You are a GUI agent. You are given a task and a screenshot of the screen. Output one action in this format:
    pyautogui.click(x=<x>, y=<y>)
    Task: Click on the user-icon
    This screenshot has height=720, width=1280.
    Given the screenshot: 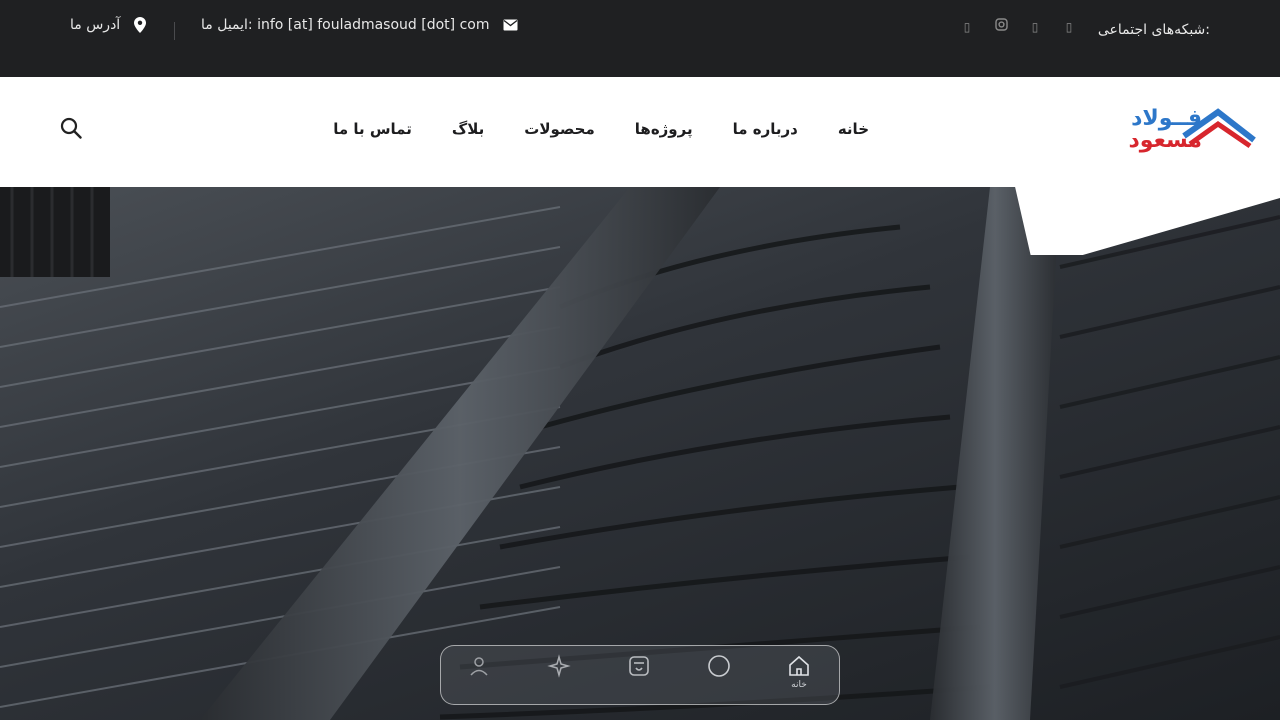 What is the action you would take?
    pyautogui.click(x=479, y=666)
    